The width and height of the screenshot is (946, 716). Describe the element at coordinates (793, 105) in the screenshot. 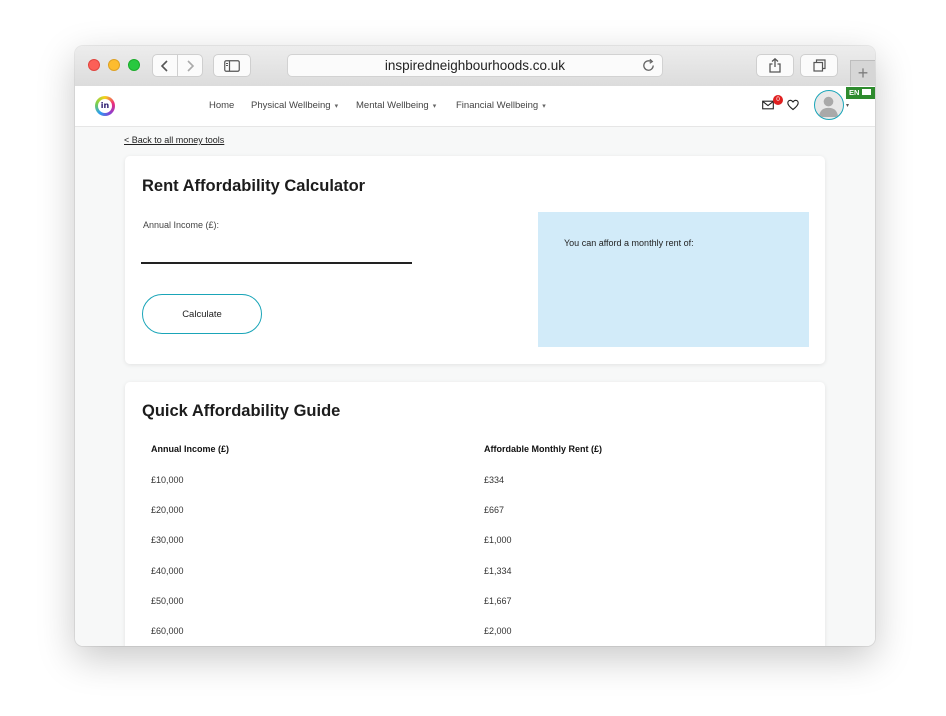

I see `heart-icon` at that location.